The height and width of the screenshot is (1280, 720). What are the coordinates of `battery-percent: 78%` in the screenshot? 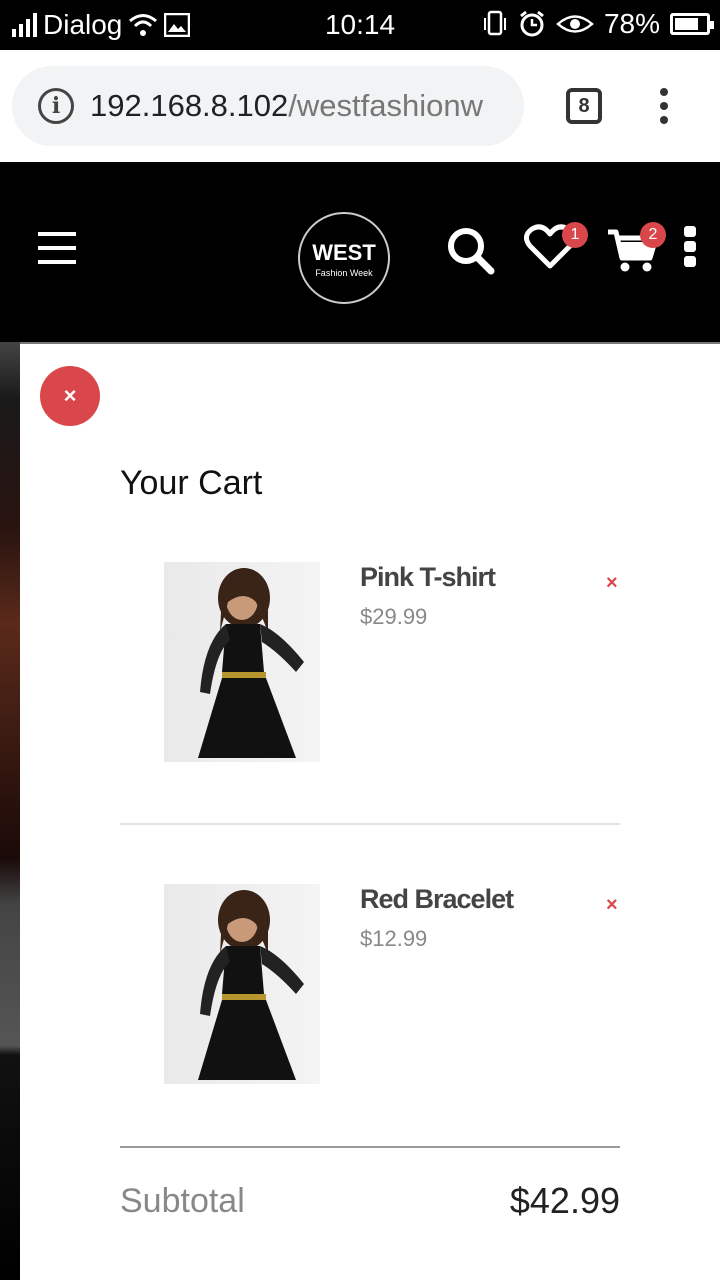 It's located at (631, 23).